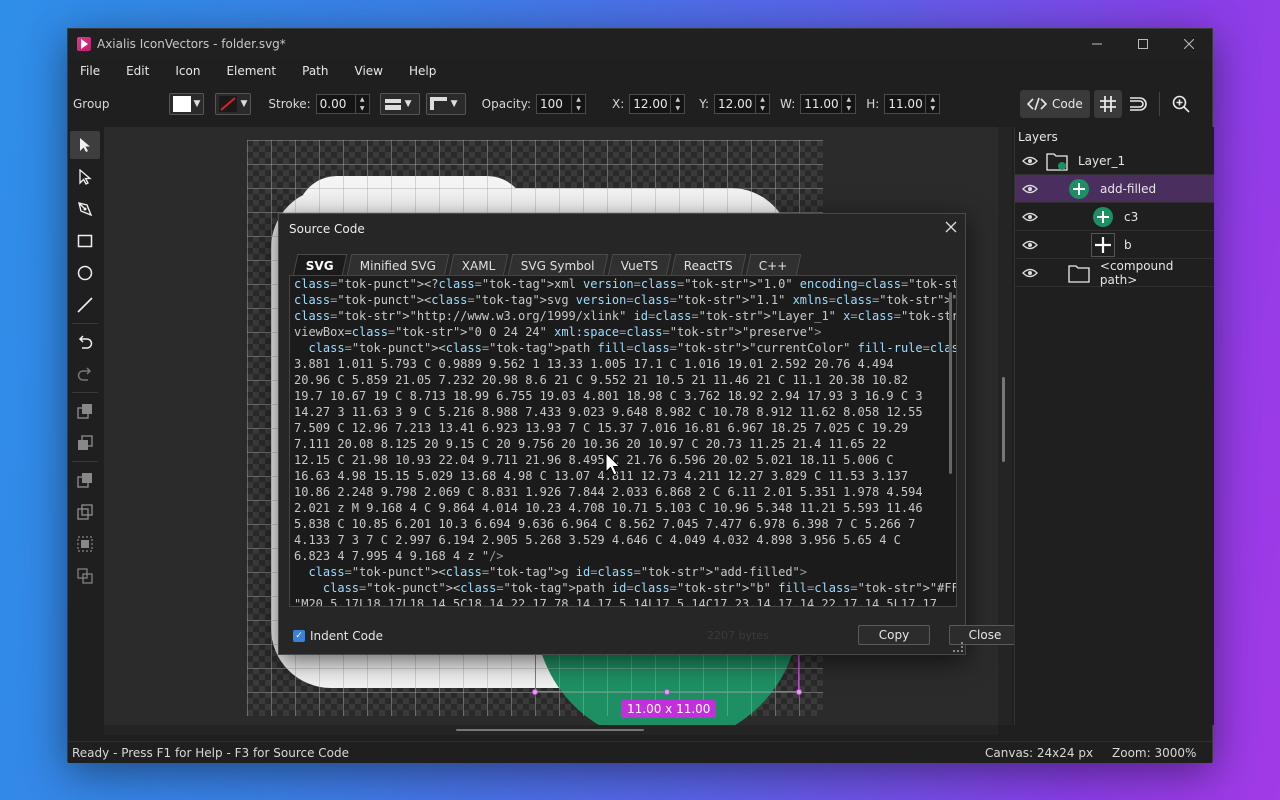  What do you see at coordinates (335, 104) in the screenshot?
I see `stroke-width-input` at bounding box center [335, 104].